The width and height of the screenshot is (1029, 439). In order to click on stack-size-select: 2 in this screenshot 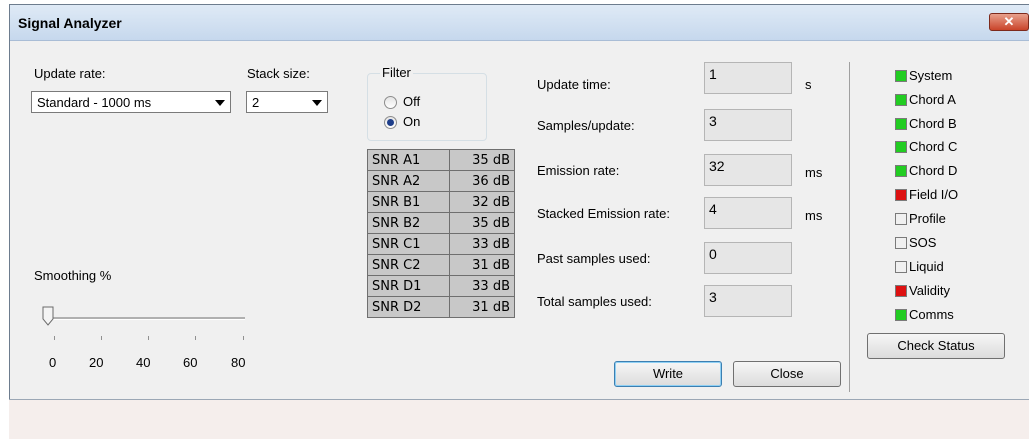, I will do `click(287, 102)`.